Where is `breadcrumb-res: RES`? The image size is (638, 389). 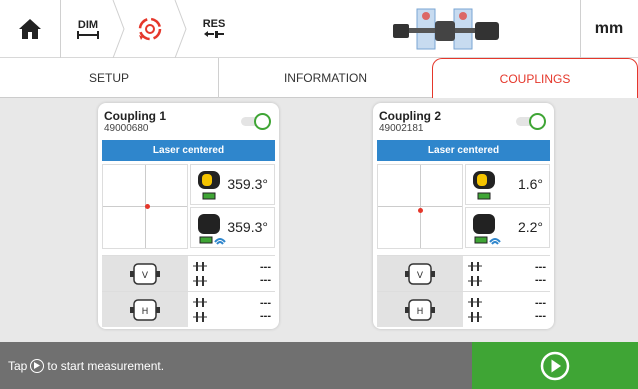 breadcrumb-res: RES is located at coordinates (214, 29).